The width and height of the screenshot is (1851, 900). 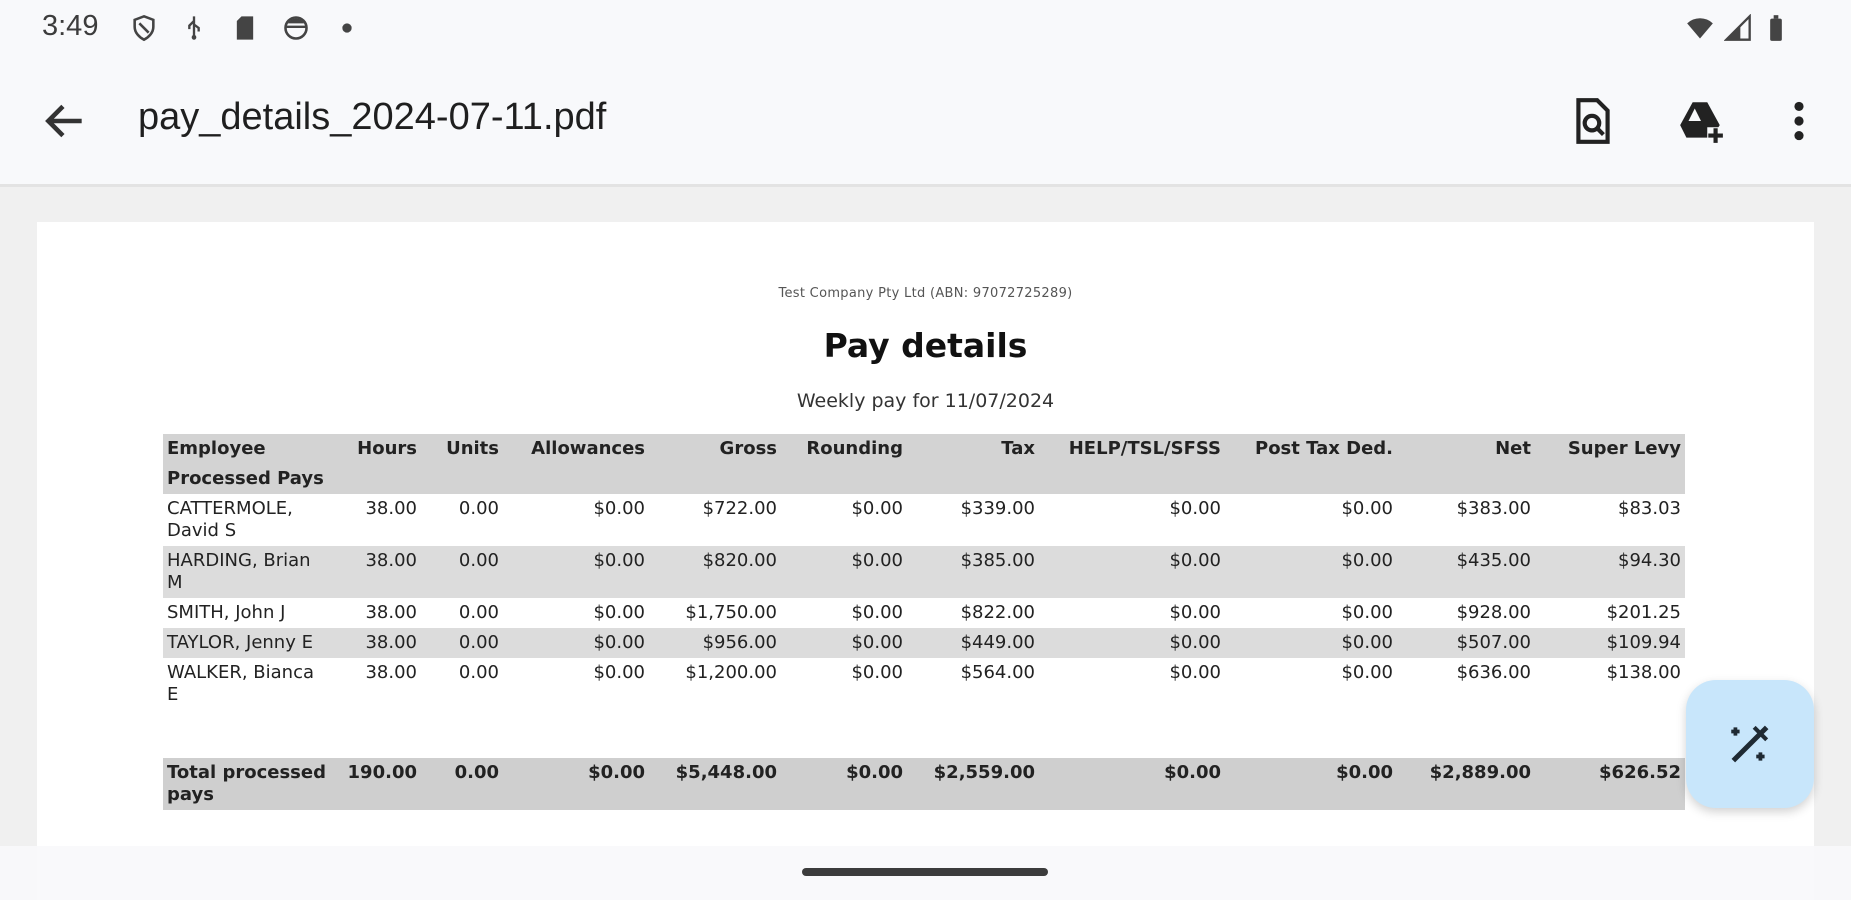 What do you see at coordinates (1624, 448) in the screenshot?
I see `column-header: Super Levy` at bounding box center [1624, 448].